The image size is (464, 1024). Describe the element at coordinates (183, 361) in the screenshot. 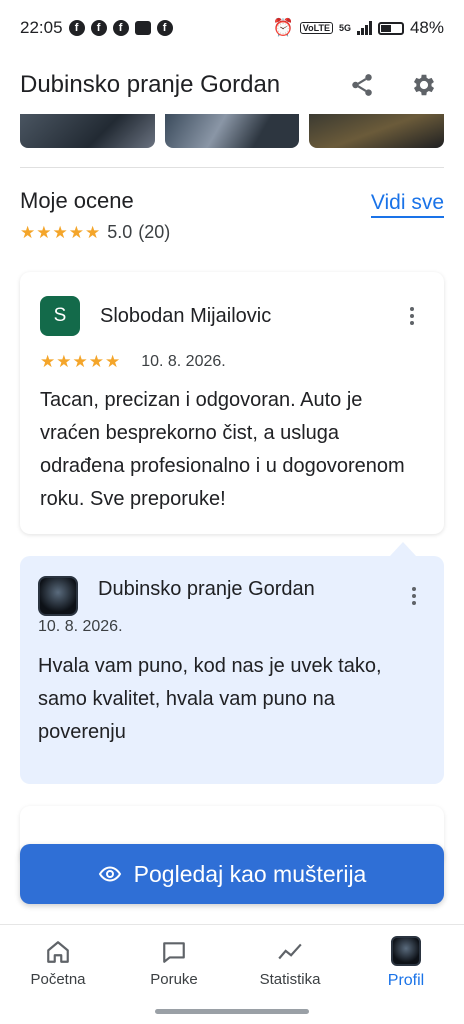

I see `review-date: 10. 8. 2026.` at that location.